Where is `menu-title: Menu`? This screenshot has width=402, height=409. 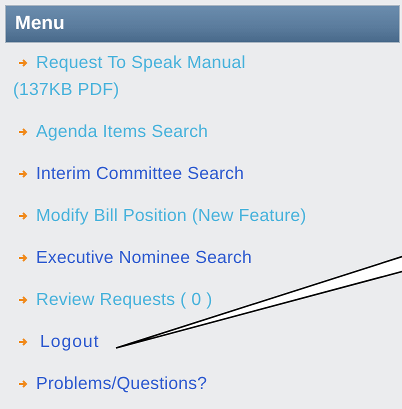
menu-title: Menu is located at coordinates (202, 24).